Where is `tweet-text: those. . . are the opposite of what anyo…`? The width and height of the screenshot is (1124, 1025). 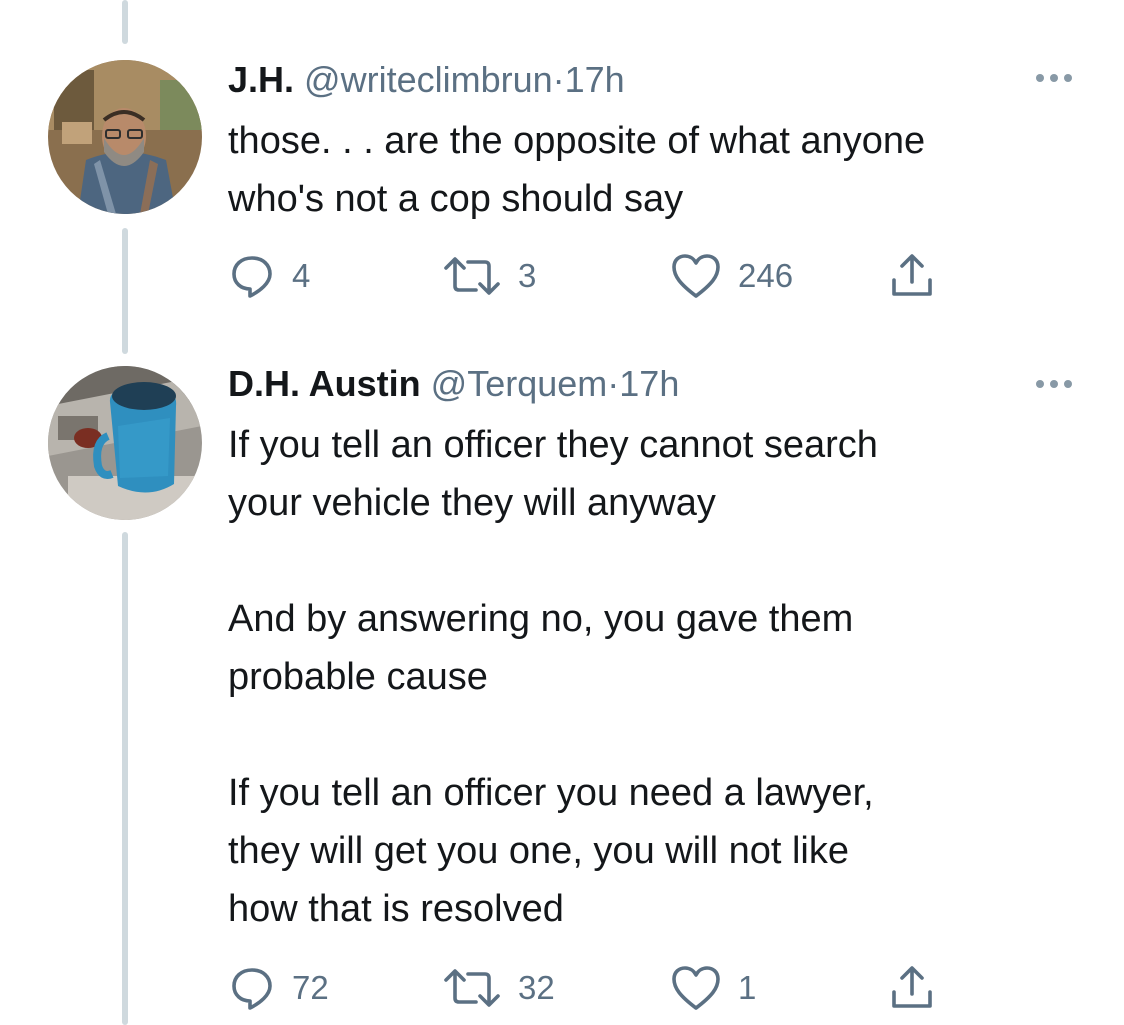
tweet-text: those. . . are the opposite of what anyo… is located at coordinates (577, 170).